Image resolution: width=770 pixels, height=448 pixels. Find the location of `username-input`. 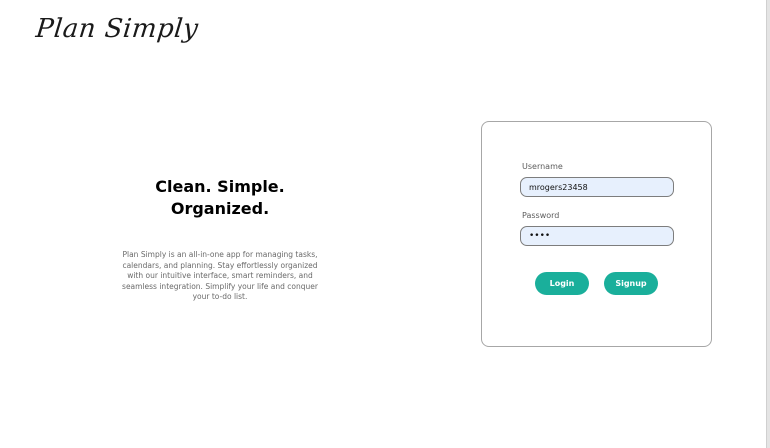

username-input is located at coordinates (597, 187).